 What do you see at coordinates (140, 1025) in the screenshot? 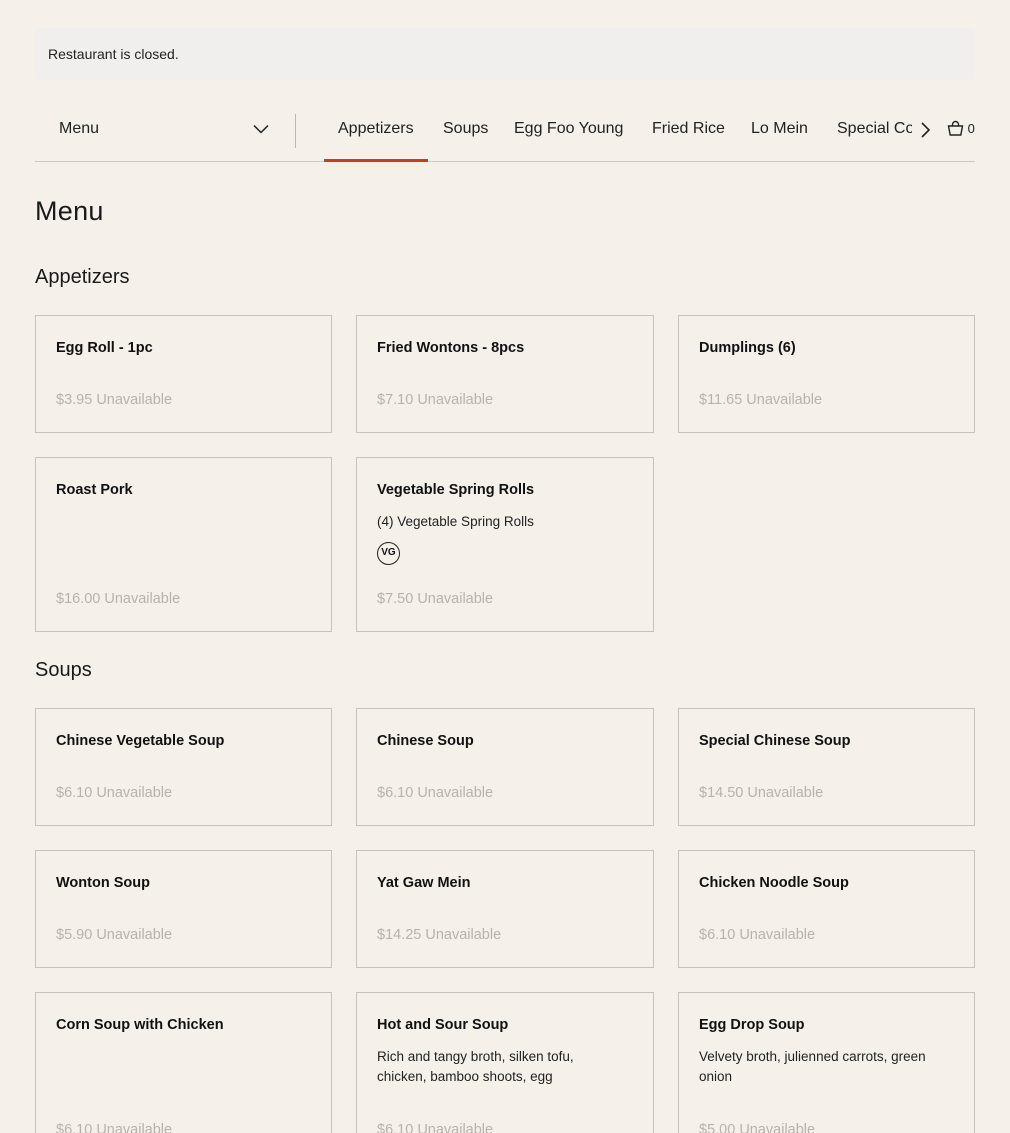
I see `item-name: Corn Soup with Chicken` at bounding box center [140, 1025].